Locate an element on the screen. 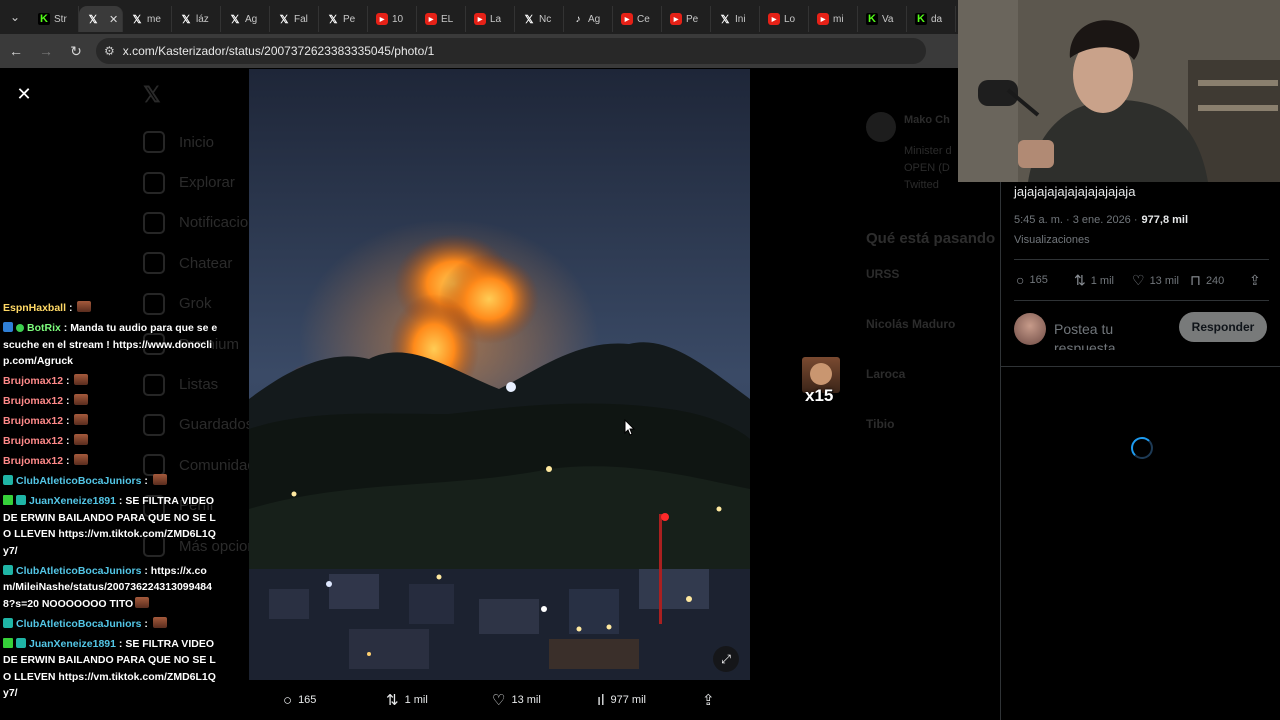 This screenshot has height=720, width=1280. heart-icon: ♡ is located at coordinates (499, 700).